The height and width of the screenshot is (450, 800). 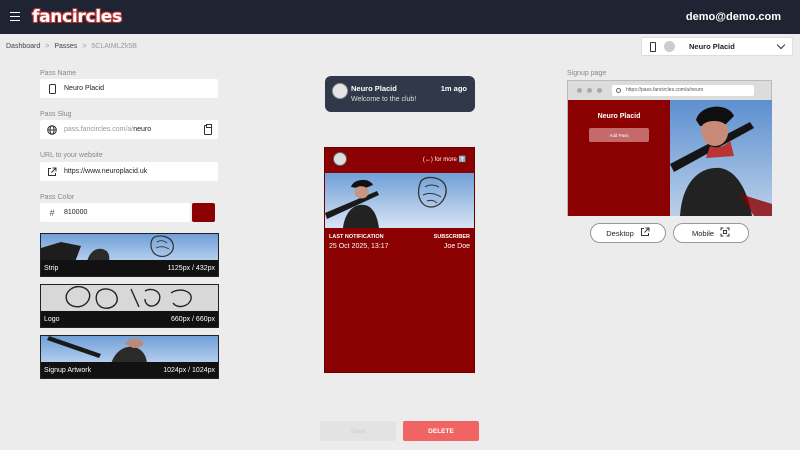 What do you see at coordinates (23, 46) in the screenshot?
I see `breadcrumb-dashboard: Dashboard` at bounding box center [23, 46].